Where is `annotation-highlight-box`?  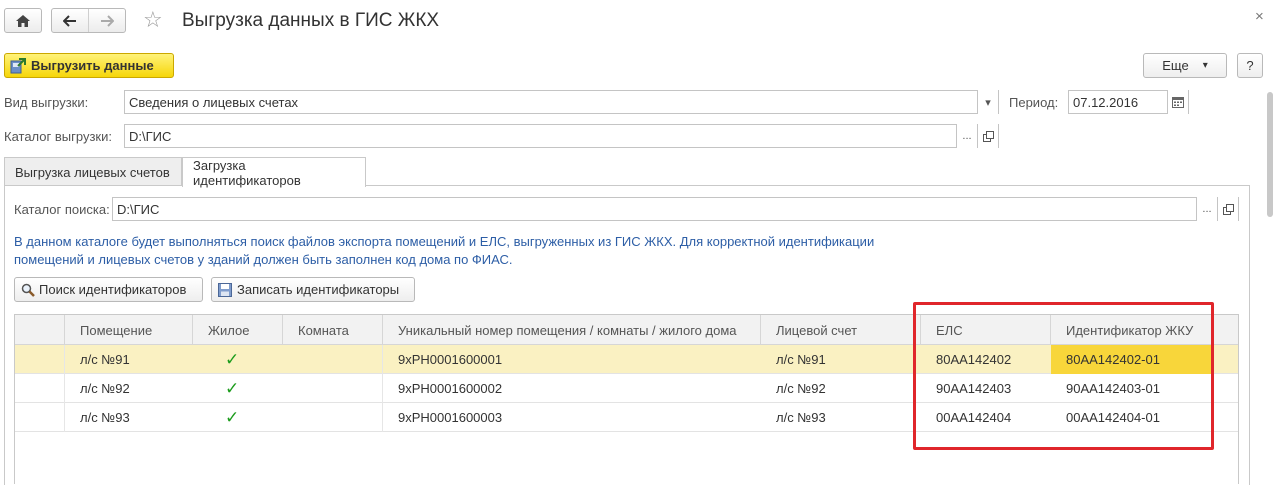 annotation-highlight-box is located at coordinates (1063, 376).